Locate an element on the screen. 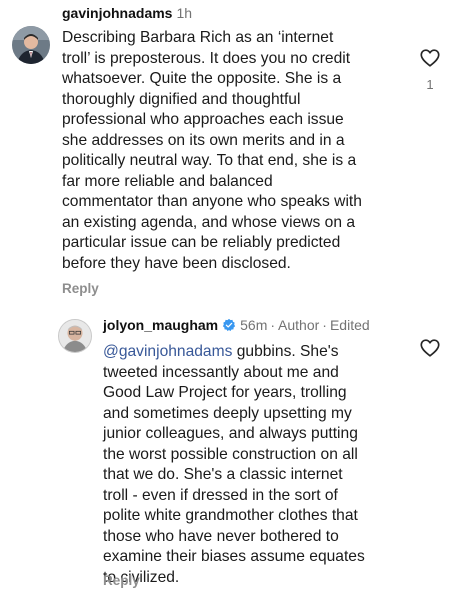 This screenshot has width=462, height=600. text-line: and sometimes deeply upsetting my is located at coordinates (227, 413).